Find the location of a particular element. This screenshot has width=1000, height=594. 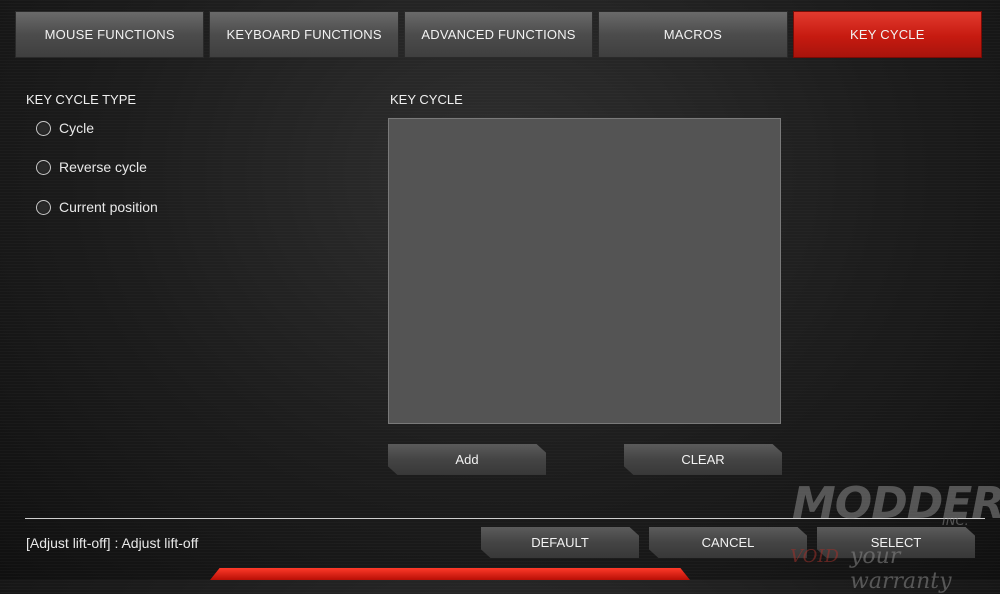

tab-advanced-functions: ADVANCED FUNCTIONS is located at coordinates (498, 34).